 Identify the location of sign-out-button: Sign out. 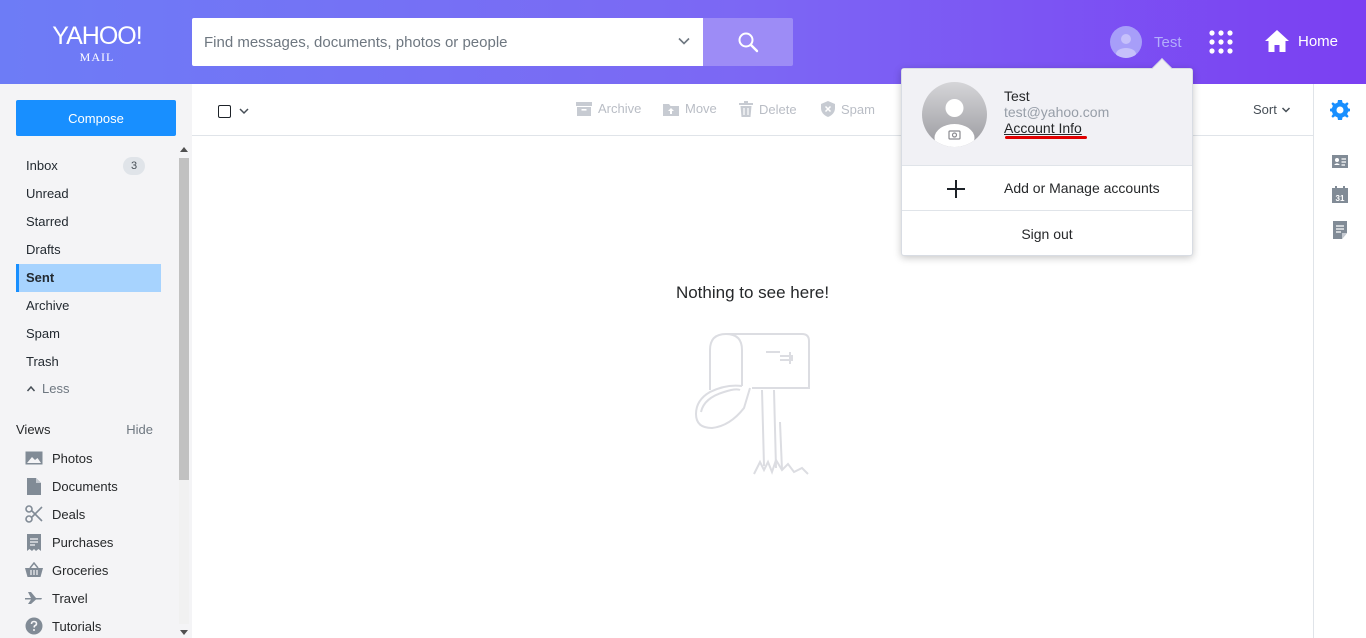
(1047, 234).